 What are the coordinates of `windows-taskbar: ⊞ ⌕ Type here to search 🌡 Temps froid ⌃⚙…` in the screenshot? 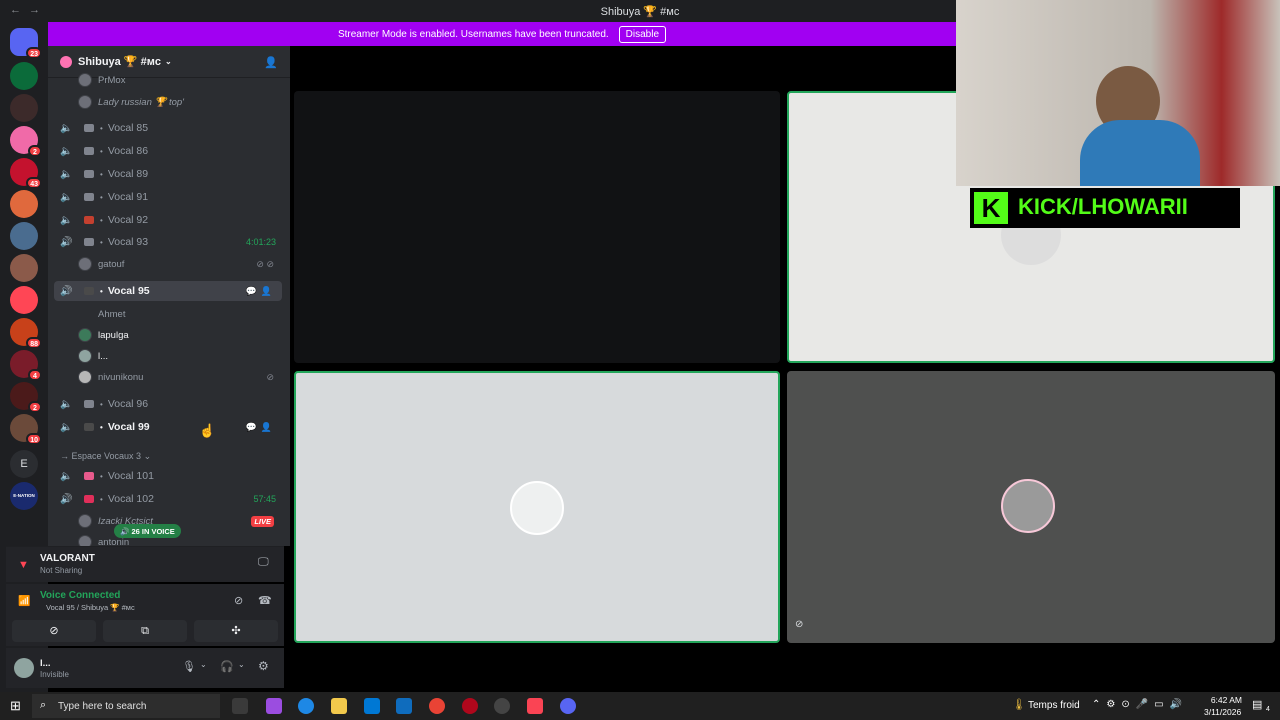 It's located at (640, 706).